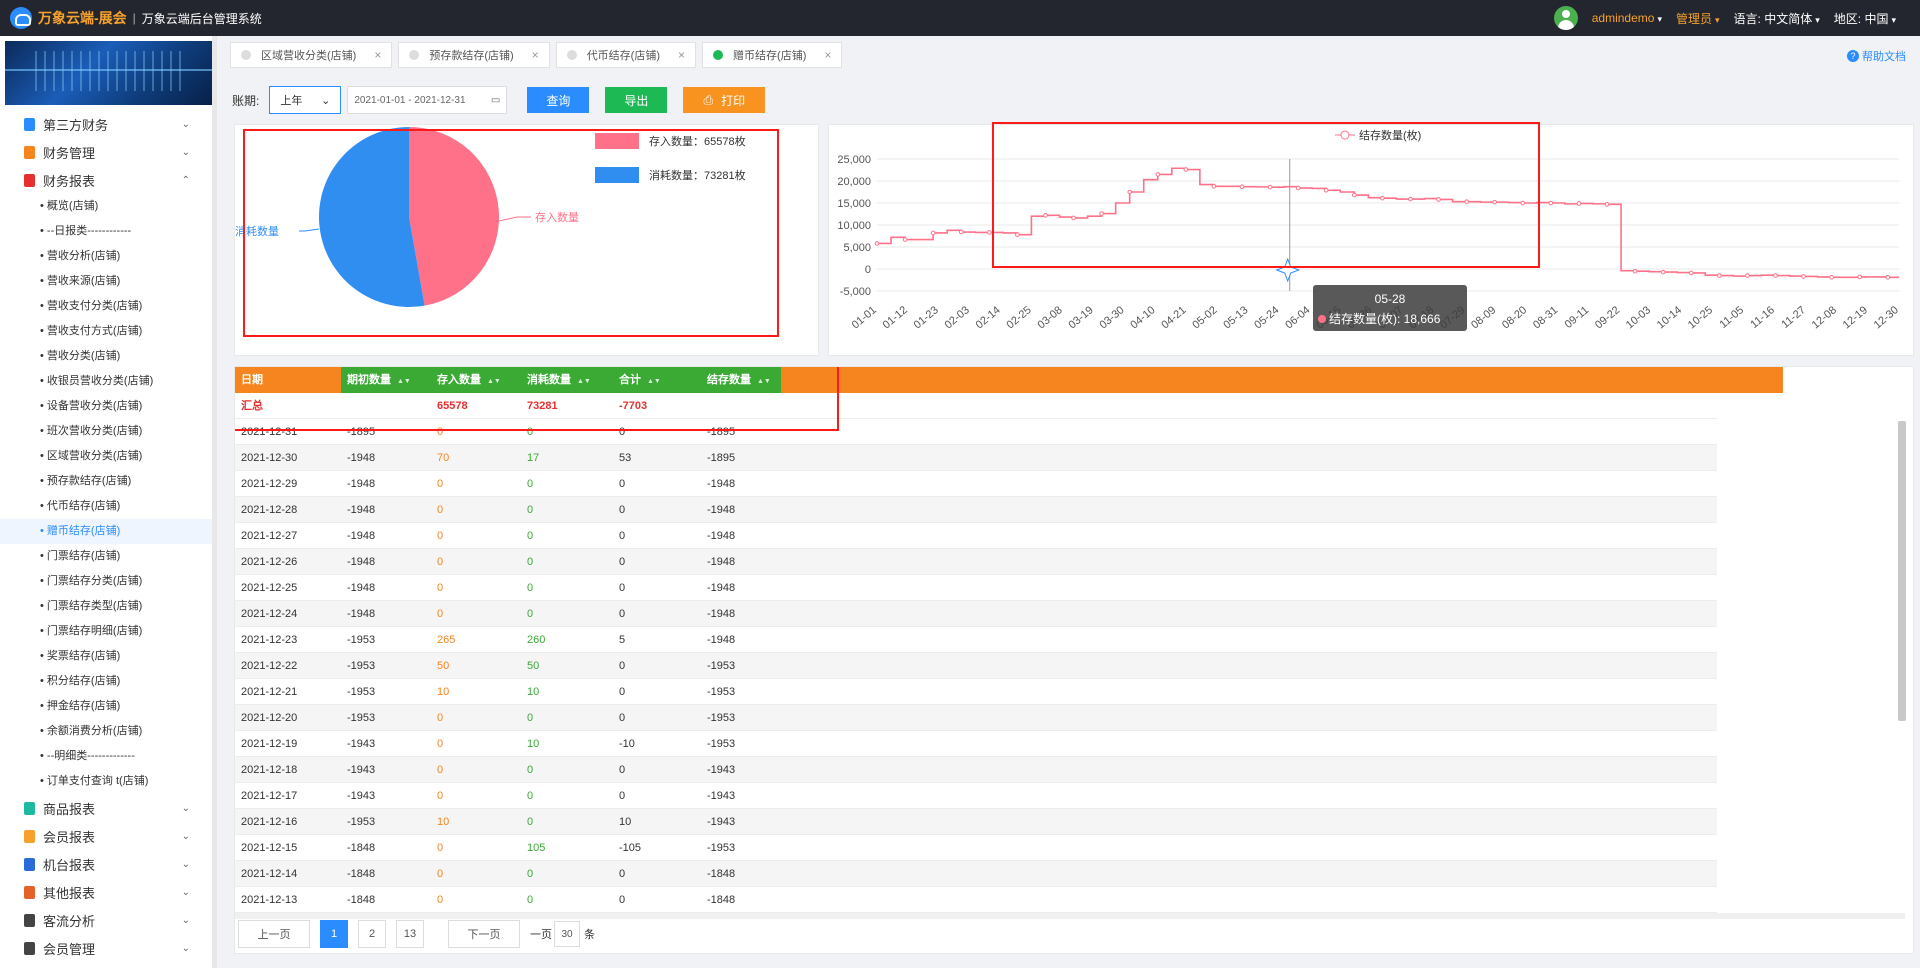 This screenshot has width=1920, height=968. Describe the element at coordinates (288, 380) in the screenshot. I see `column-header: 日期` at that location.